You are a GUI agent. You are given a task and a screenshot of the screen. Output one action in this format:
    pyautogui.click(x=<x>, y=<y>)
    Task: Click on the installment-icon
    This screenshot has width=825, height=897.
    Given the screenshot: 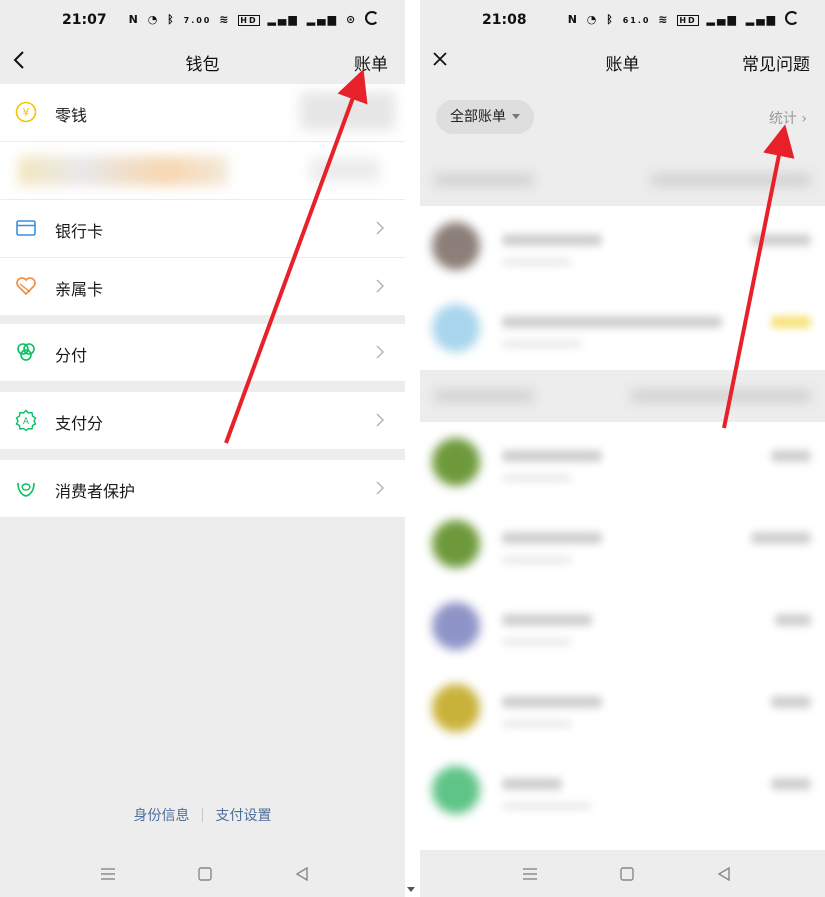 What is the action you would take?
    pyautogui.click(x=26, y=352)
    